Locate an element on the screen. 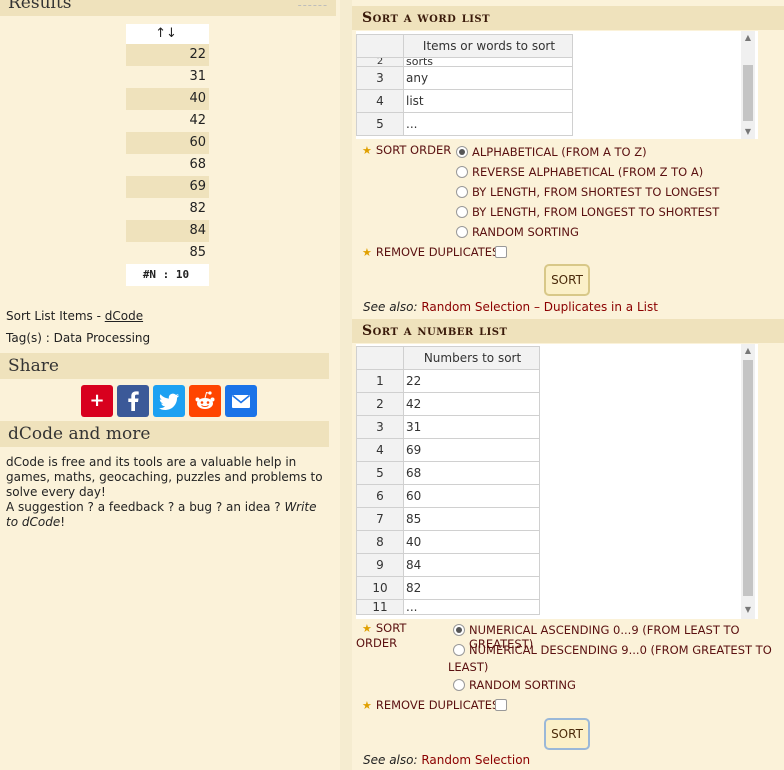 This screenshot has width=784, height=770. word-column-header: Items or words to sort is located at coordinates (488, 46).